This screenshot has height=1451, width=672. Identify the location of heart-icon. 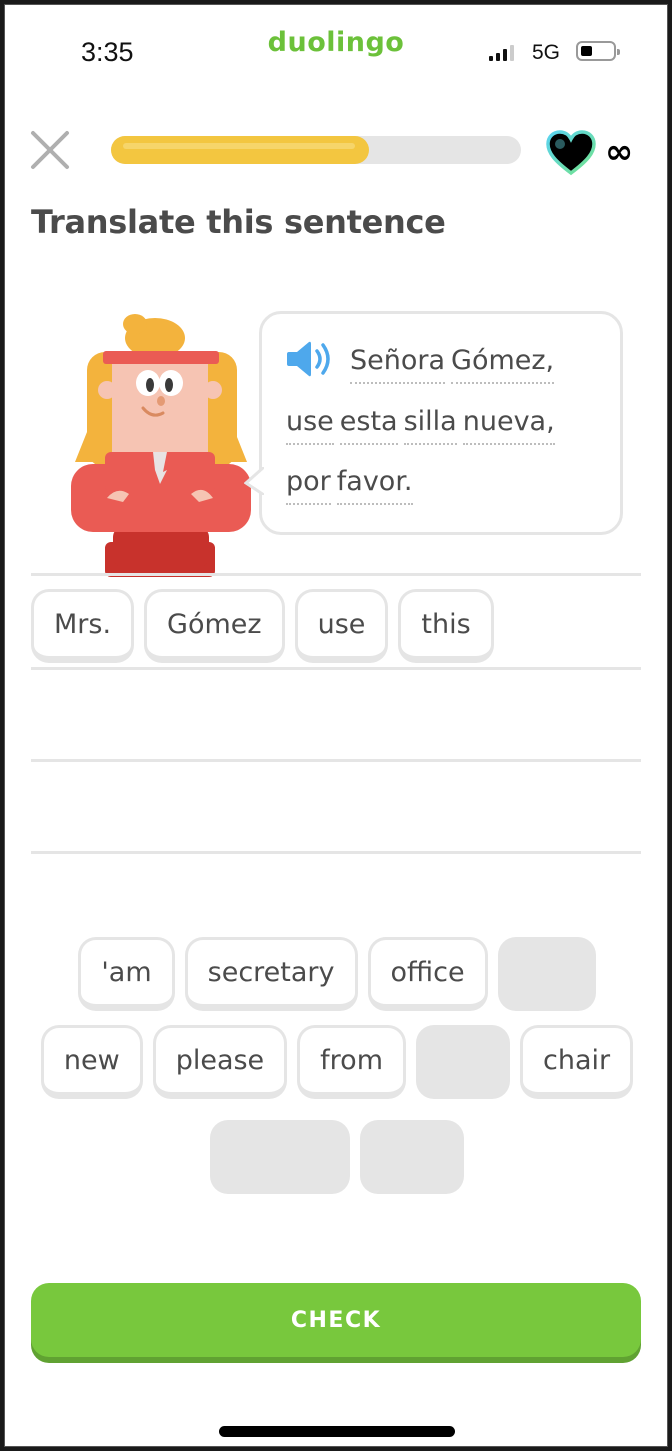
(571, 153).